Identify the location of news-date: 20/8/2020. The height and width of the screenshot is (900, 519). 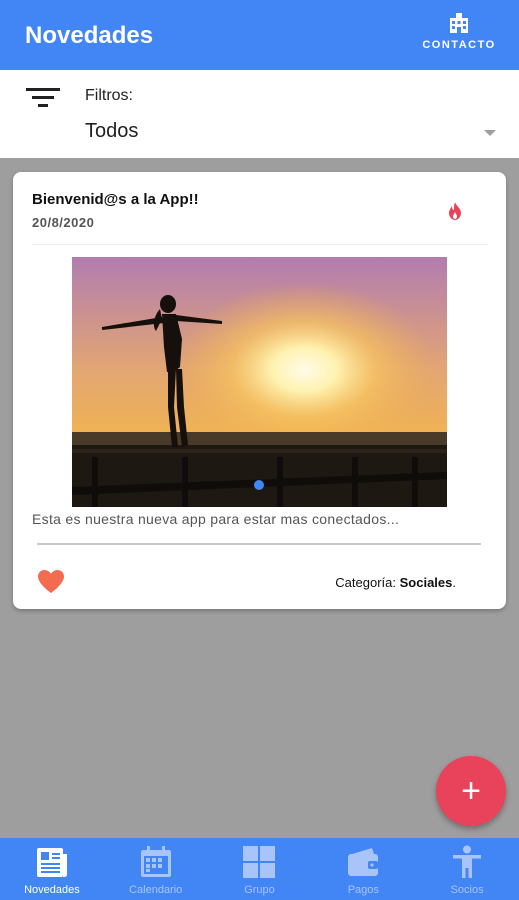
(63, 222).